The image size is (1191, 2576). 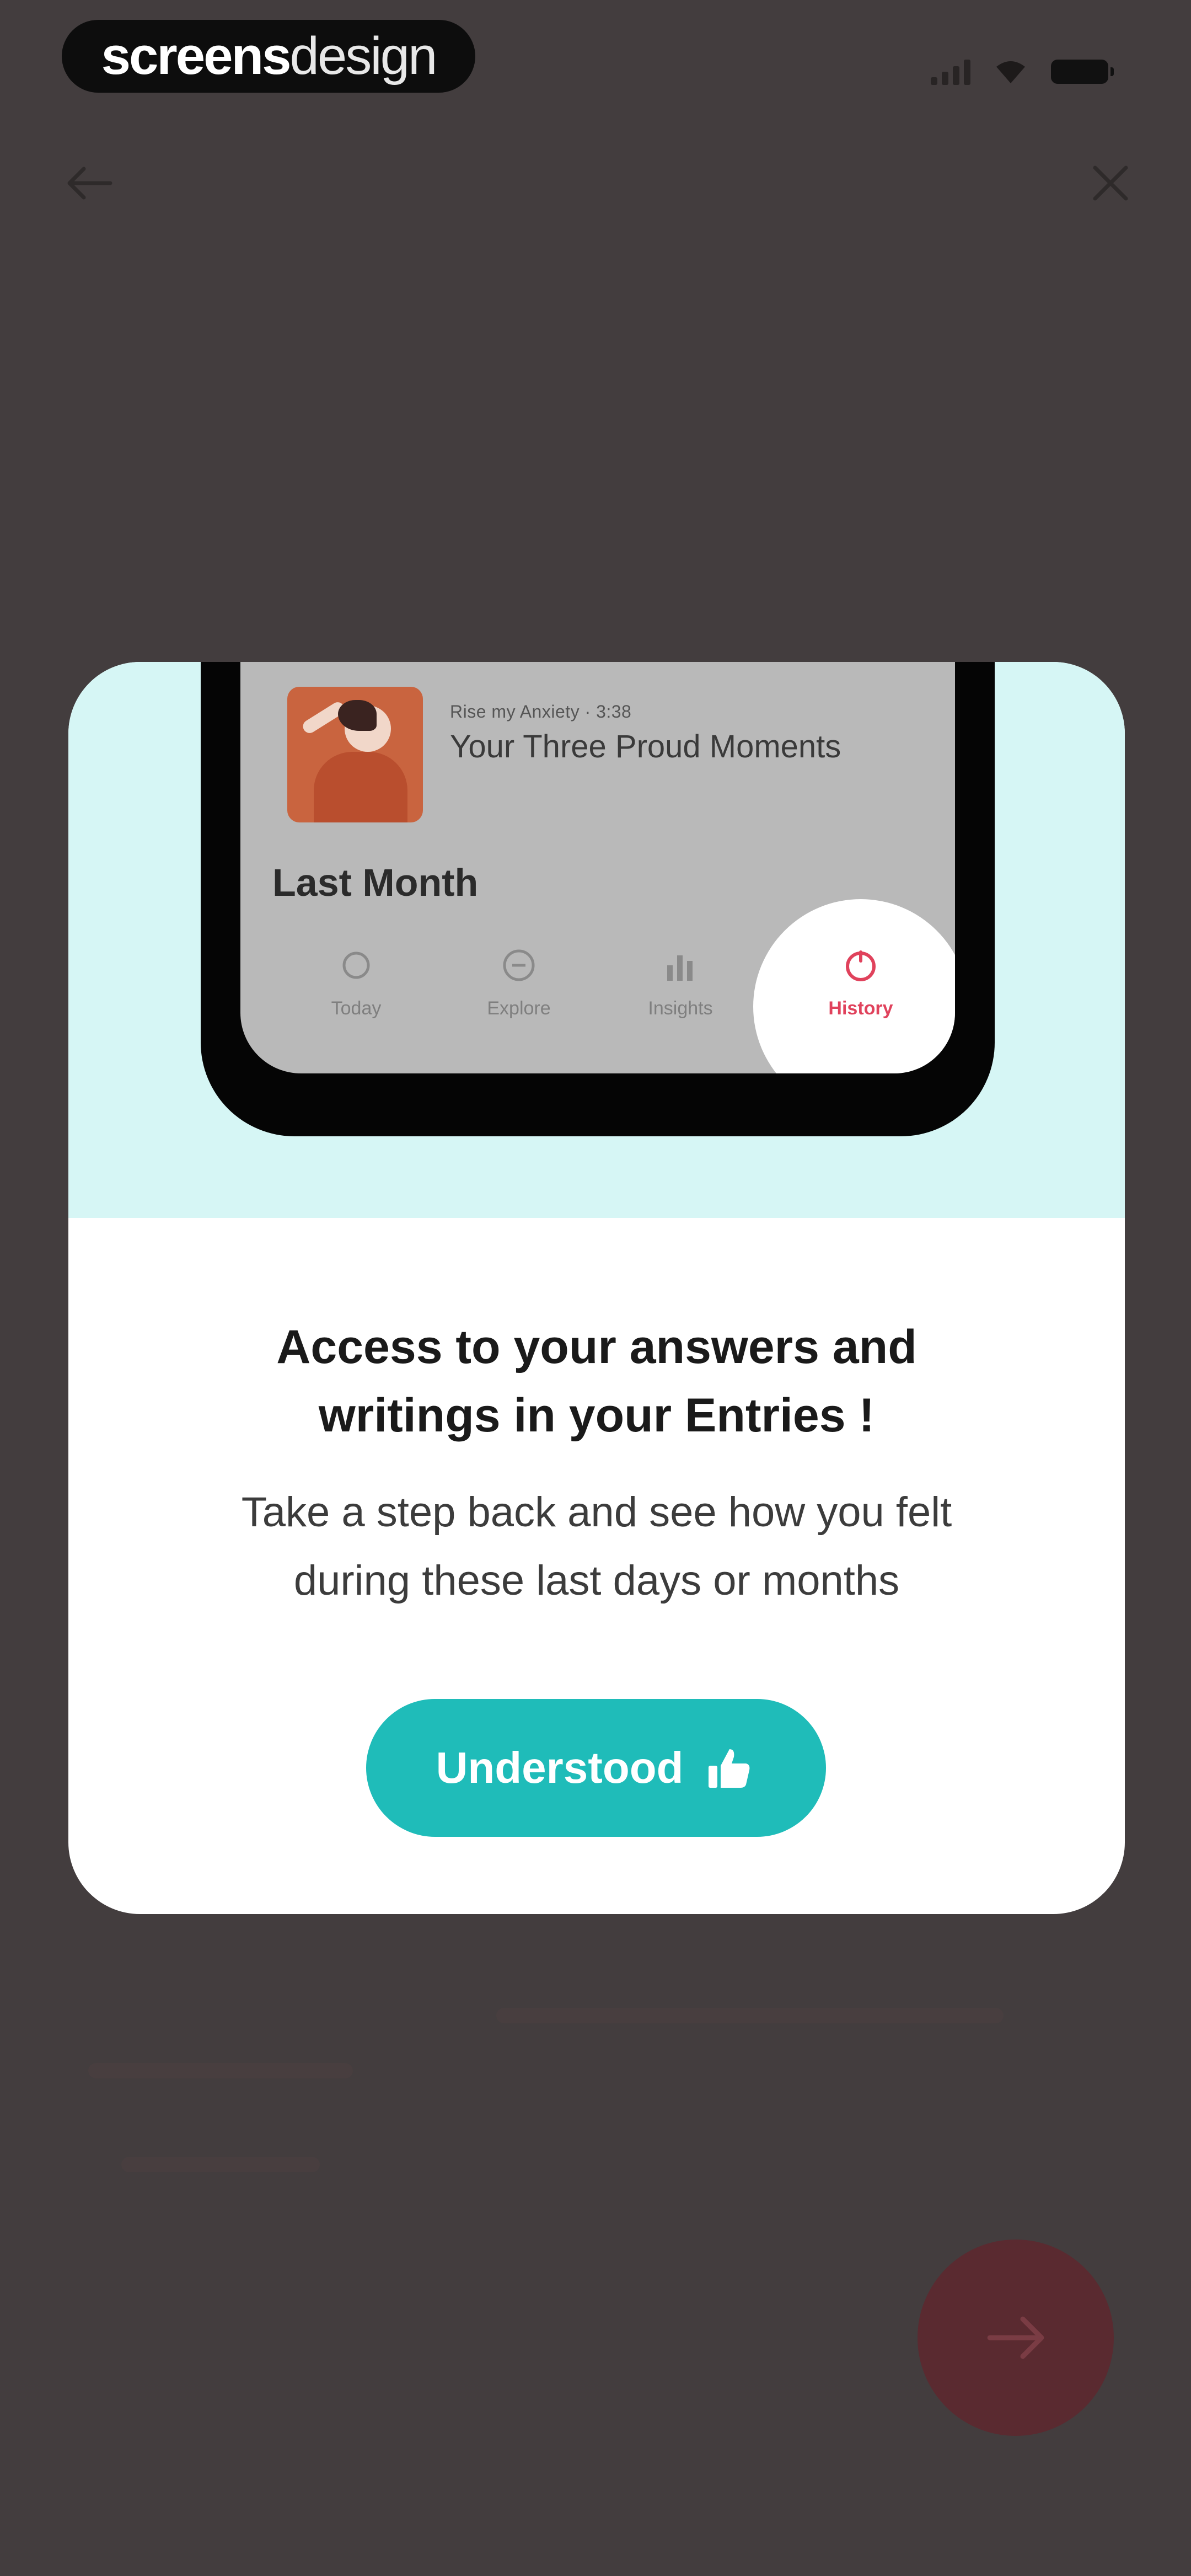 What do you see at coordinates (680, 1008) in the screenshot?
I see `tab-label: Insights` at bounding box center [680, 1008].